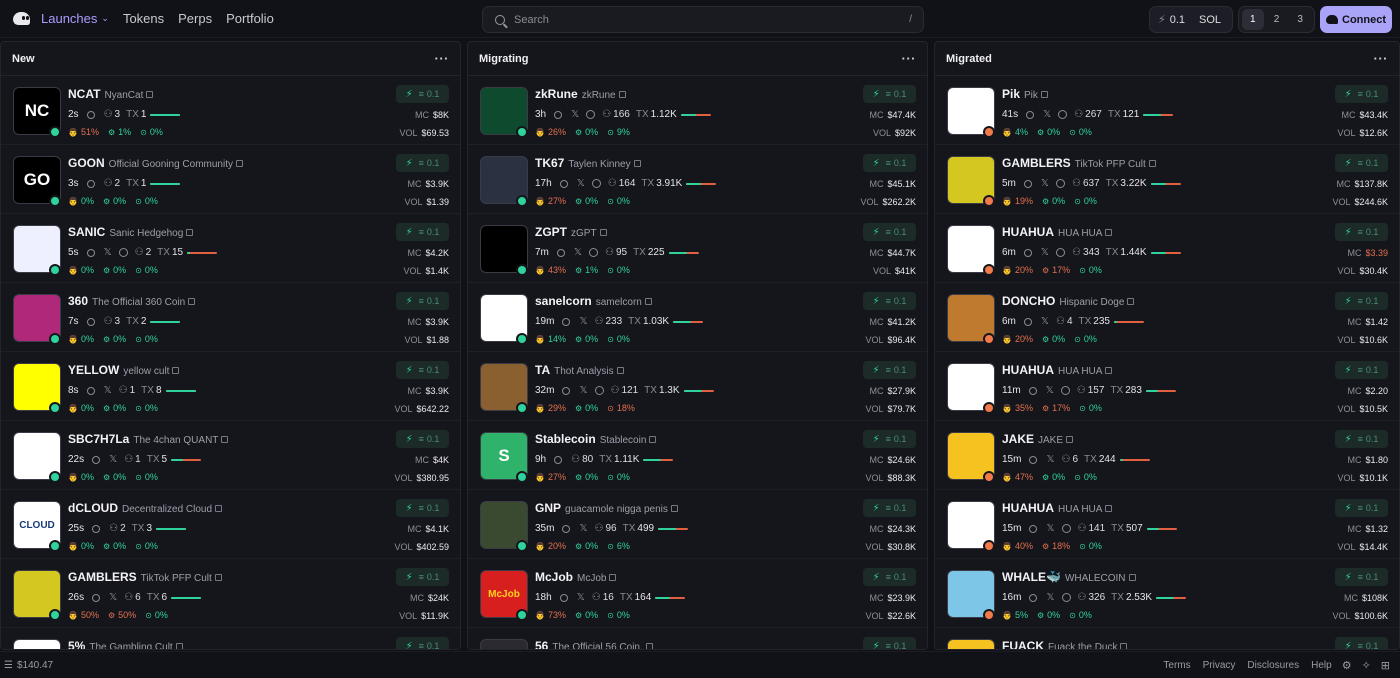 The image size is (1400, 678). I want to click on token-symbol: 360 The Official 360 Coin, so click(132, 301).